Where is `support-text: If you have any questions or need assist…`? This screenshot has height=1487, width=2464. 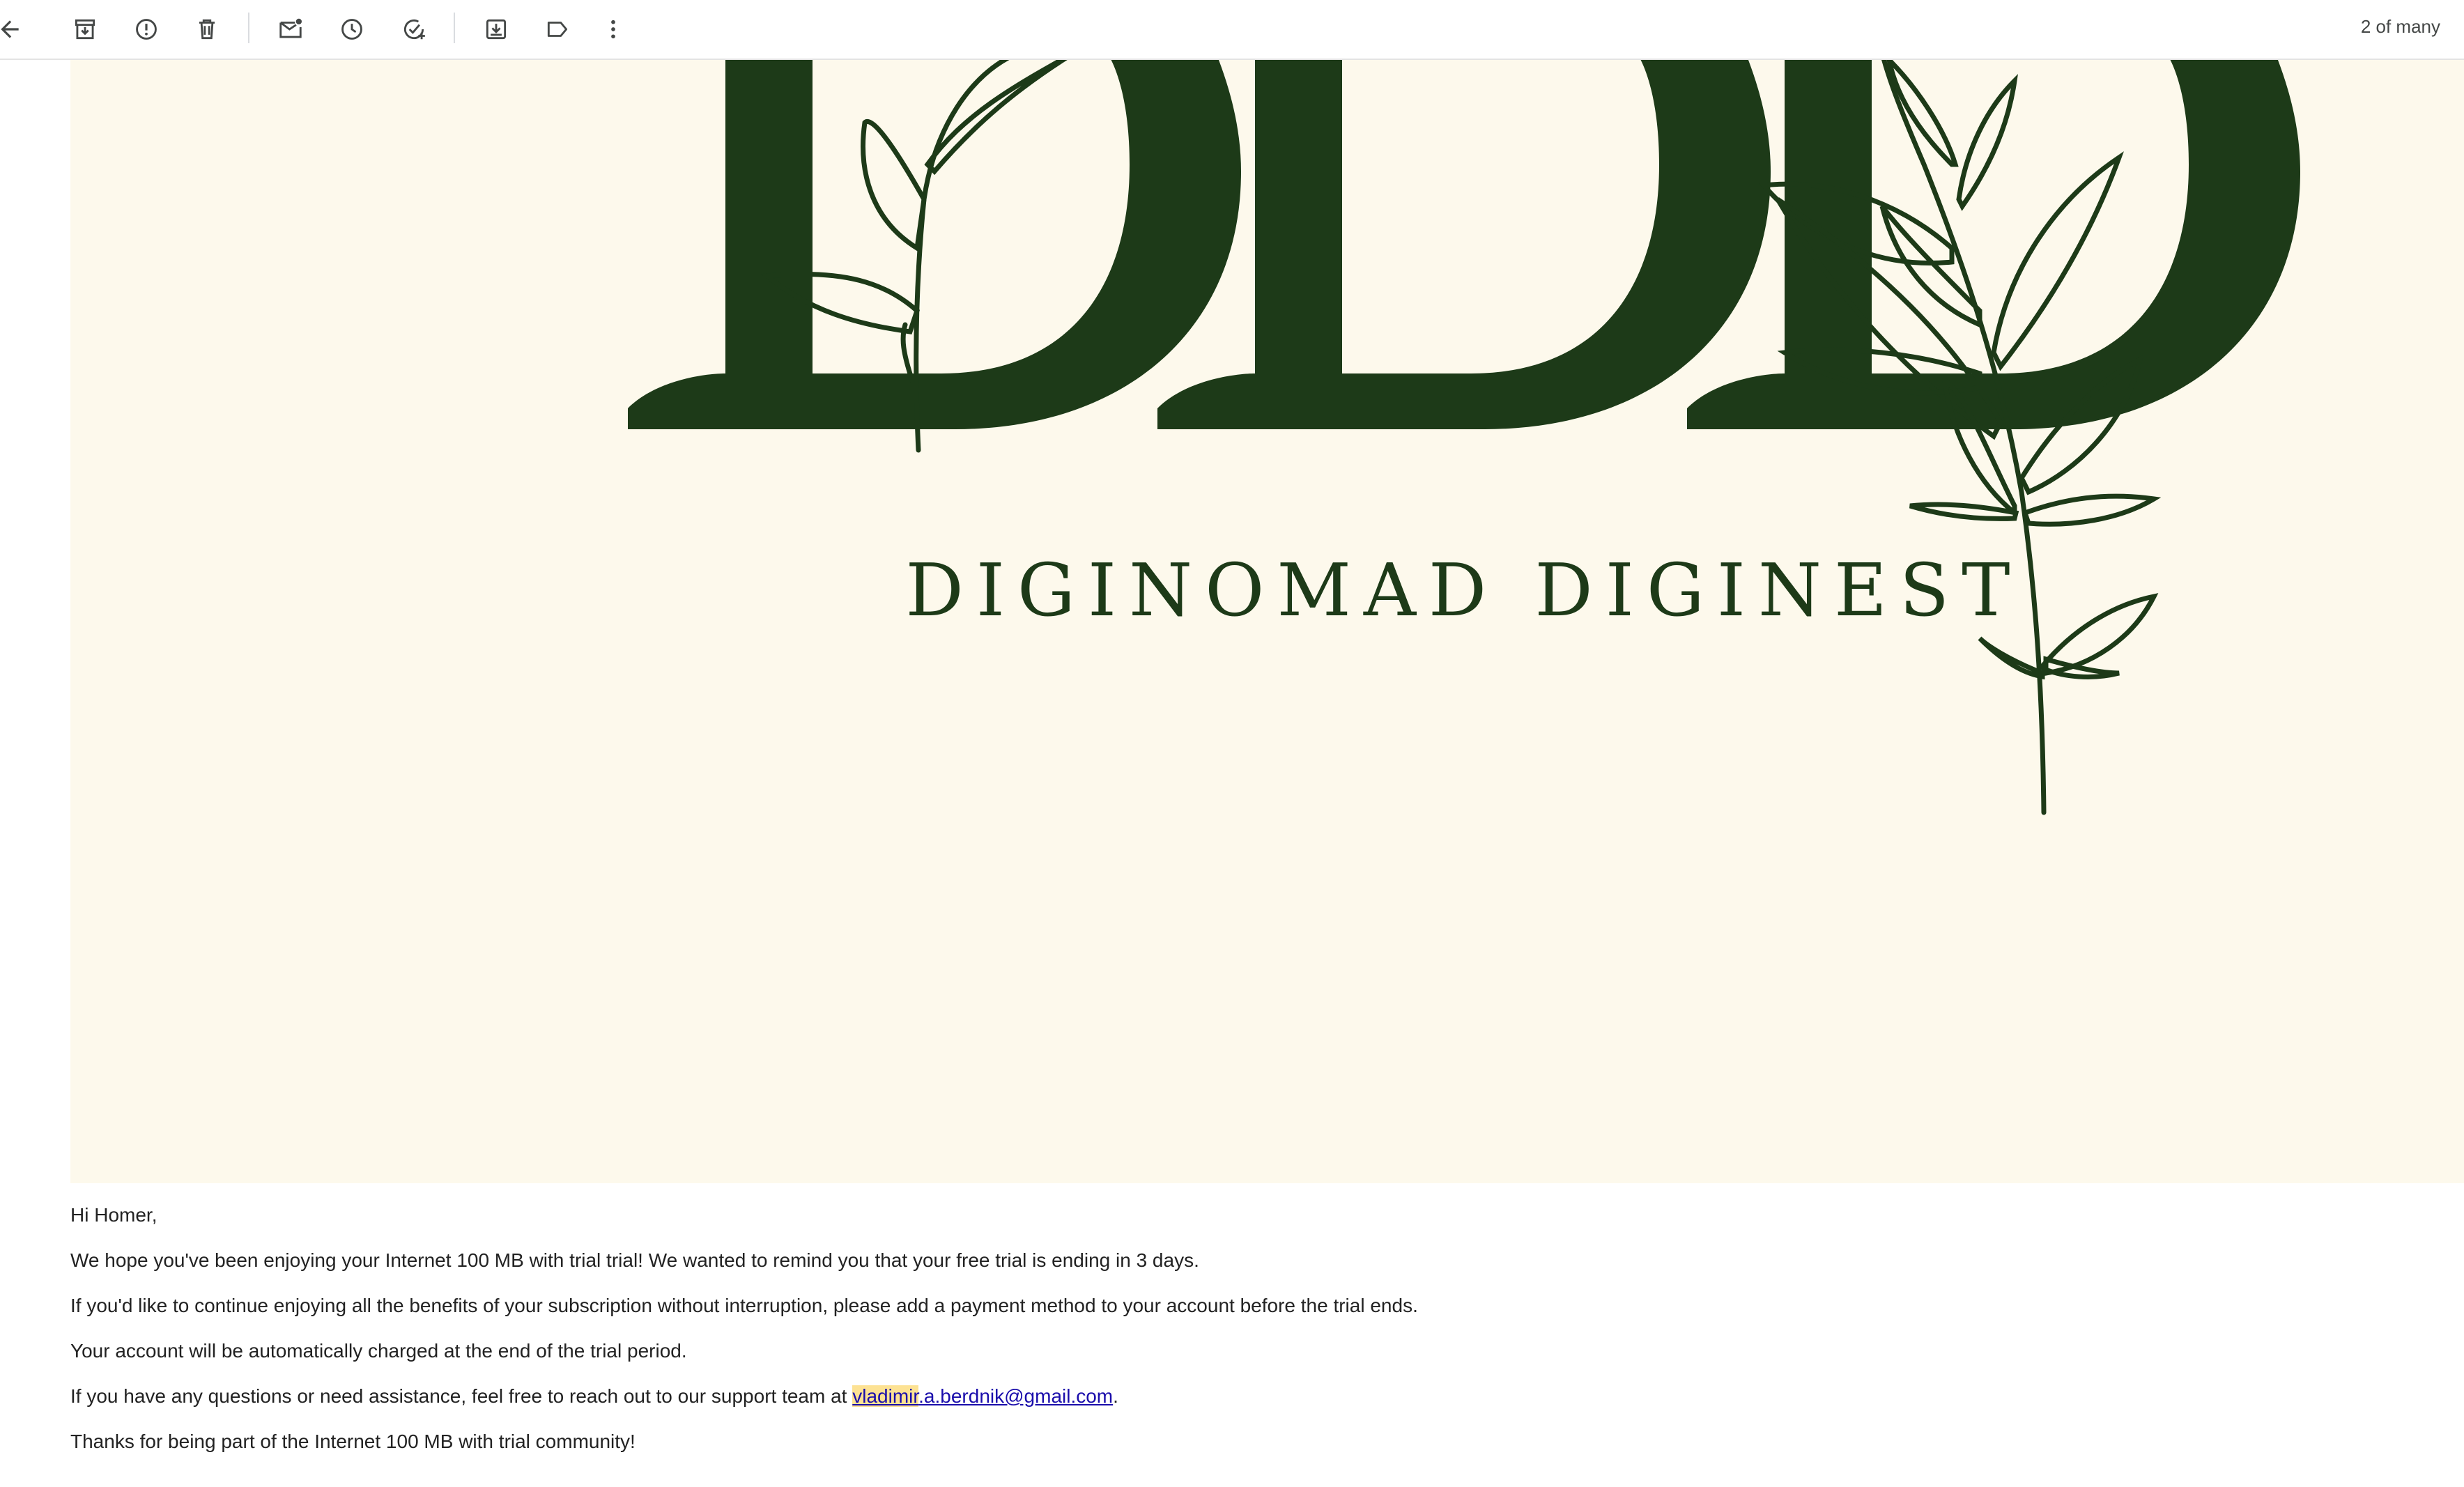 support-text: If you have any questions or need assist… is located at coordinates (461, 1396).